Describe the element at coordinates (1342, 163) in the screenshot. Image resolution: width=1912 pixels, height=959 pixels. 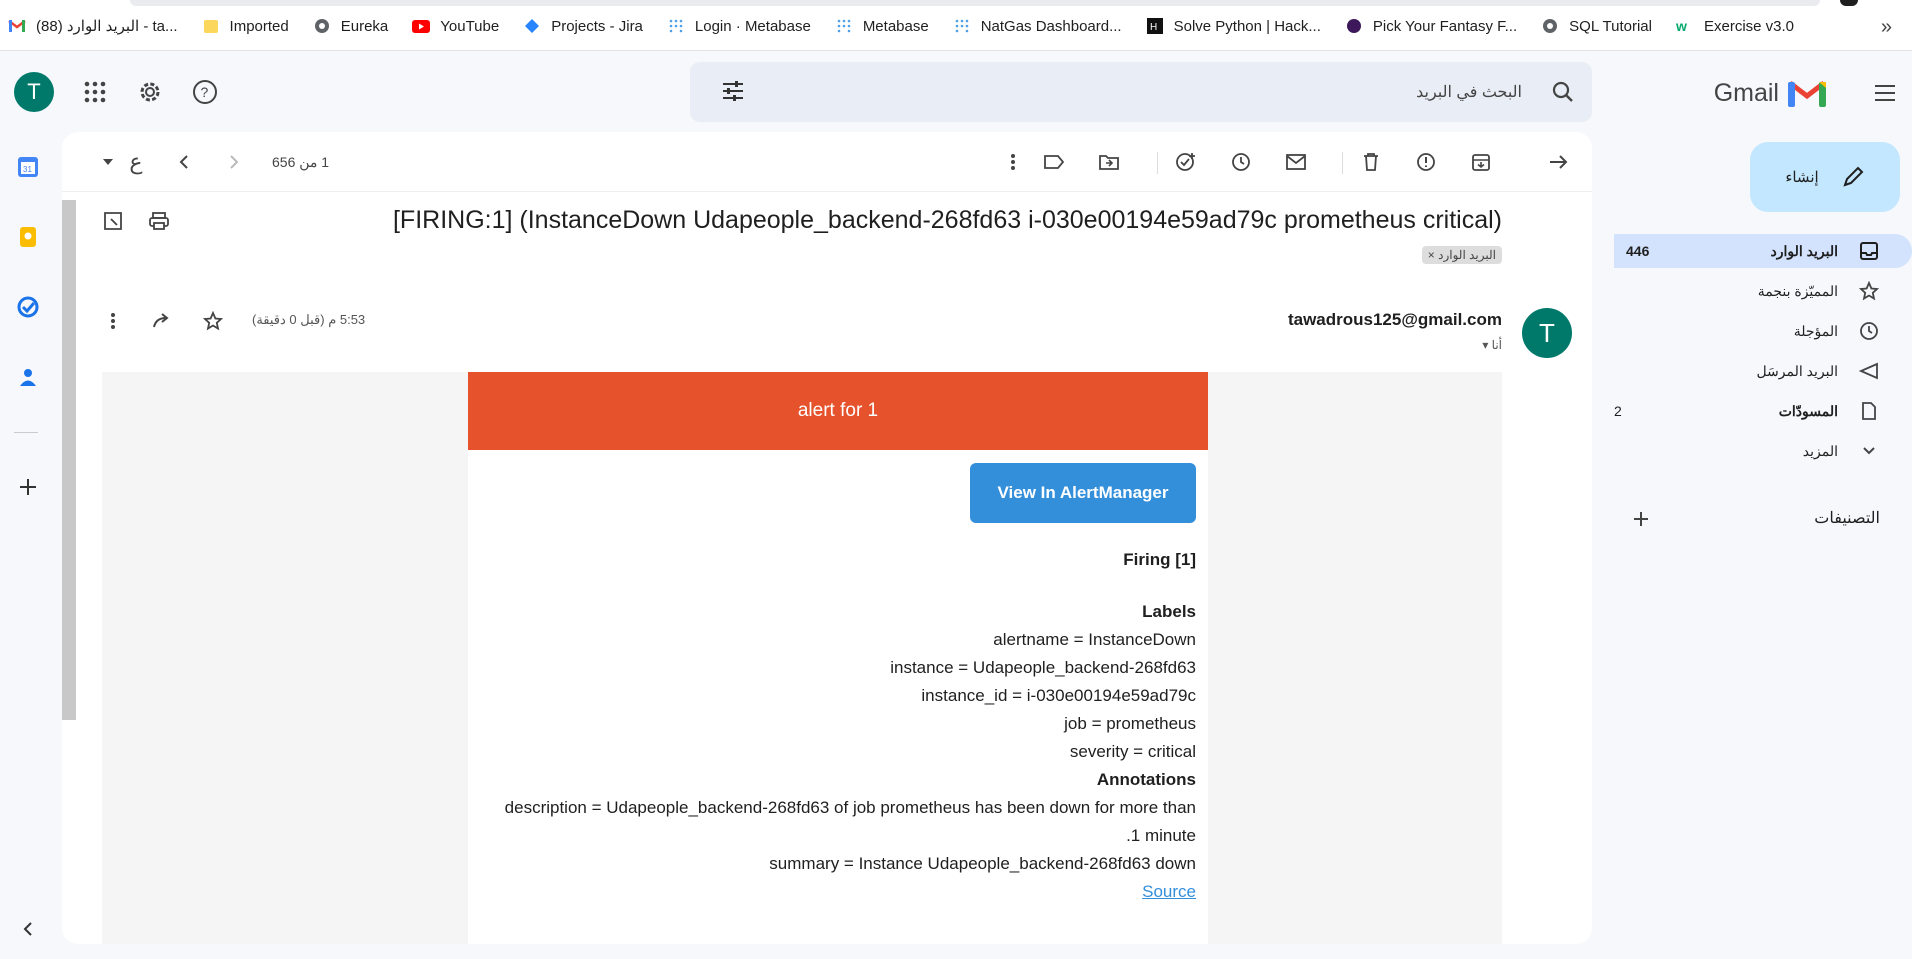
I see `toolbar-divider` at that location.